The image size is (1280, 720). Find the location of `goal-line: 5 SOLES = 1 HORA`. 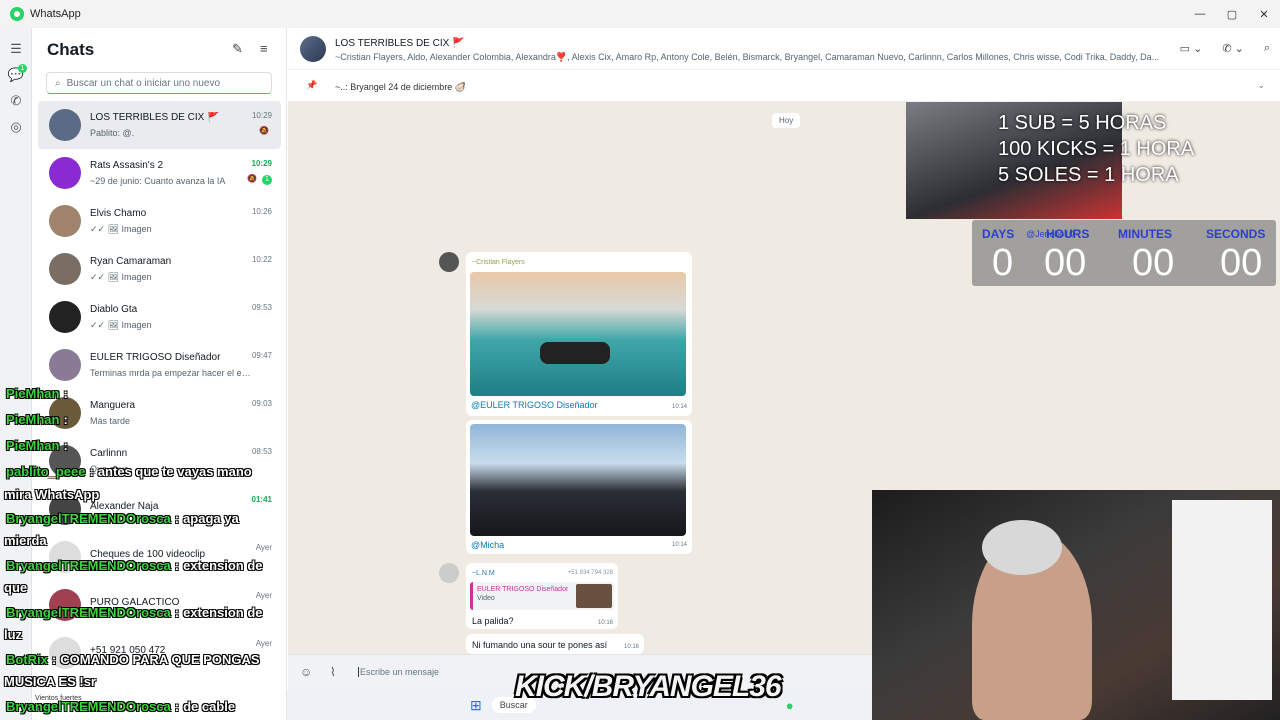

goal-line: 5 SOLES = 1 HORA is located at coordinates (1088, 175).